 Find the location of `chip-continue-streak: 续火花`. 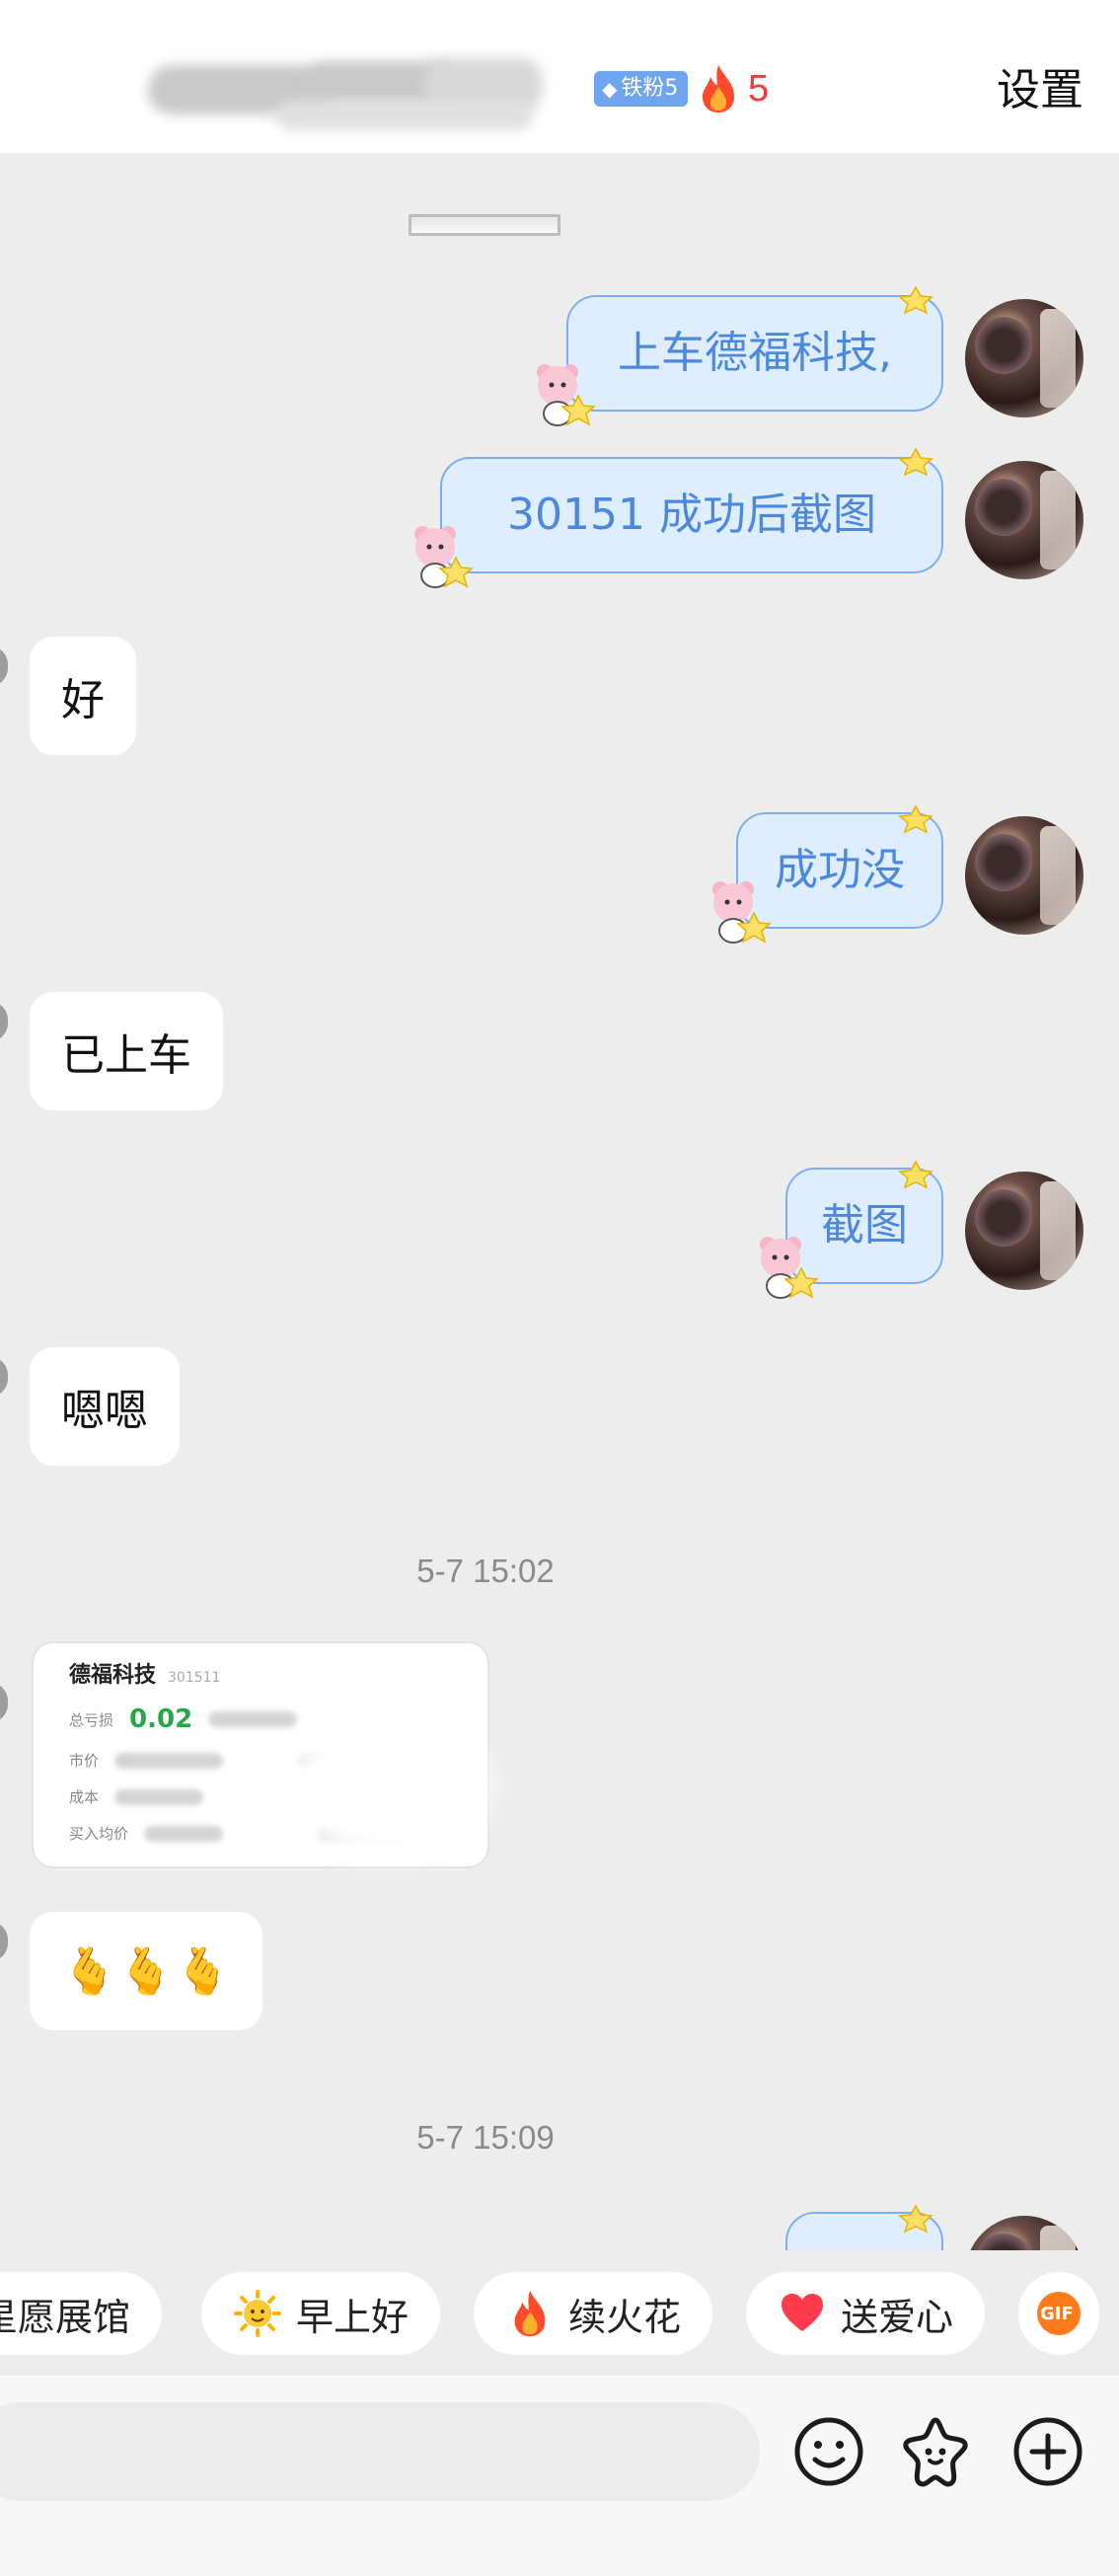

chip-continue-streak: 续火花 is located at coordinates (593, 2313).